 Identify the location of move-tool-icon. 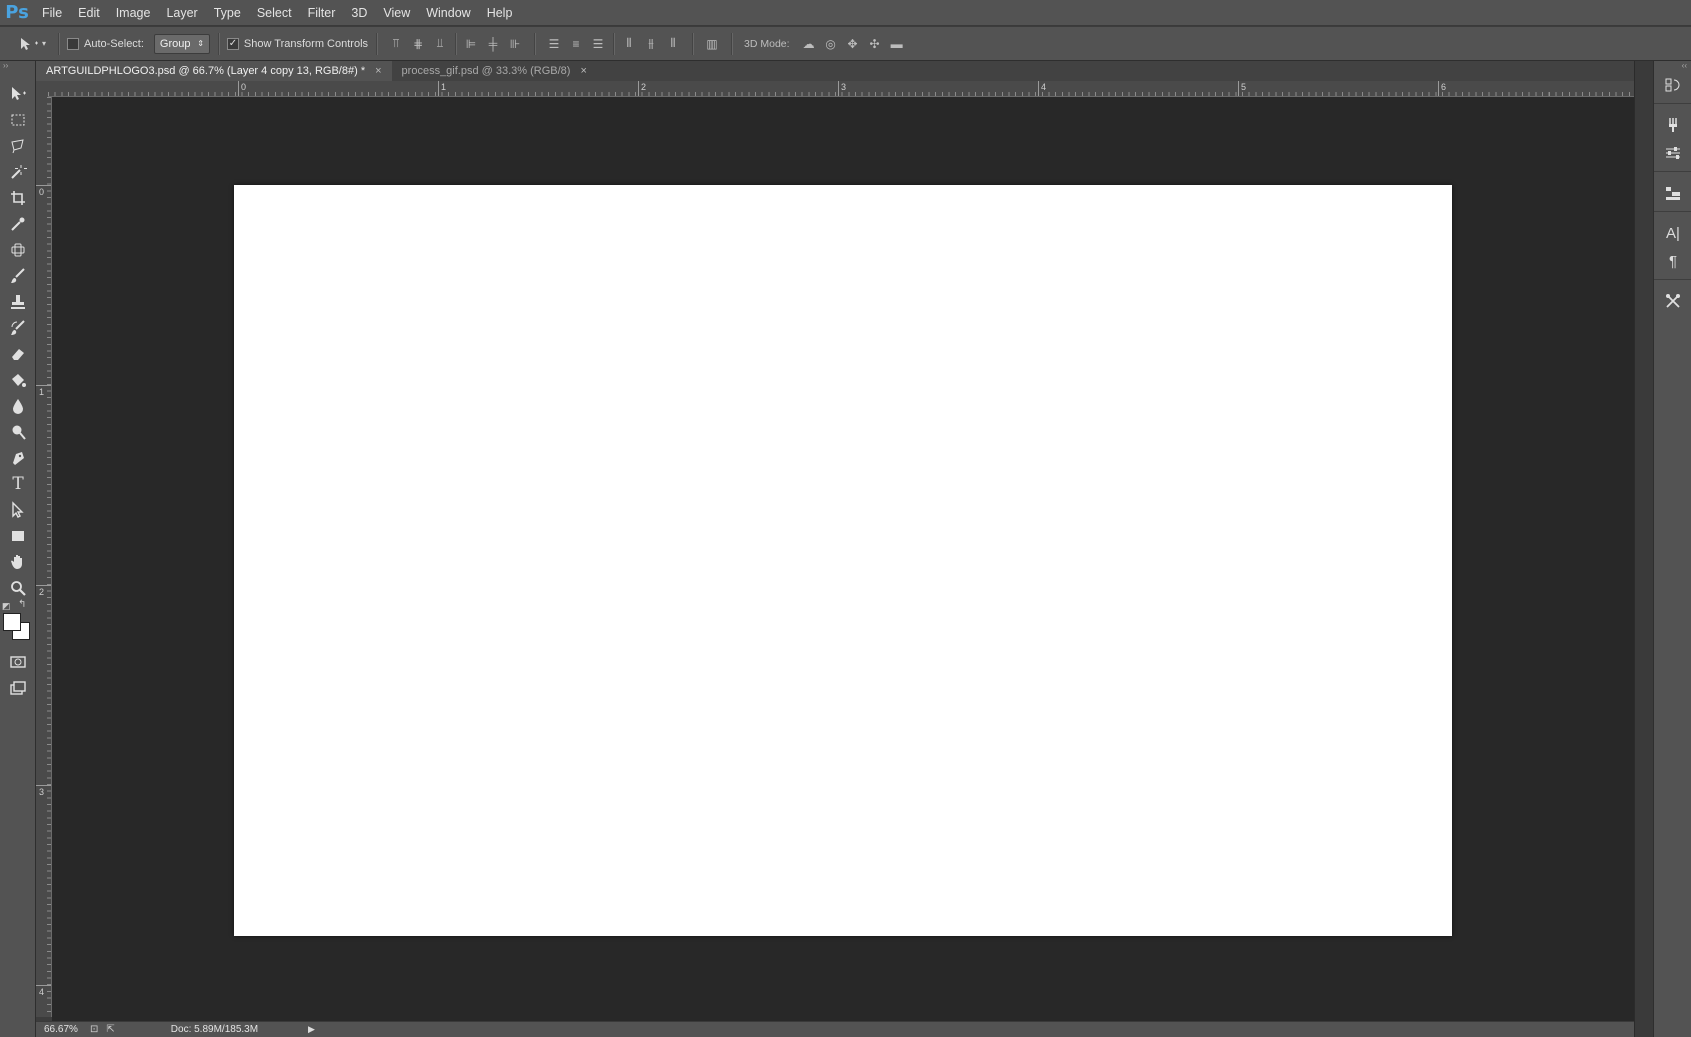
(18, 94).